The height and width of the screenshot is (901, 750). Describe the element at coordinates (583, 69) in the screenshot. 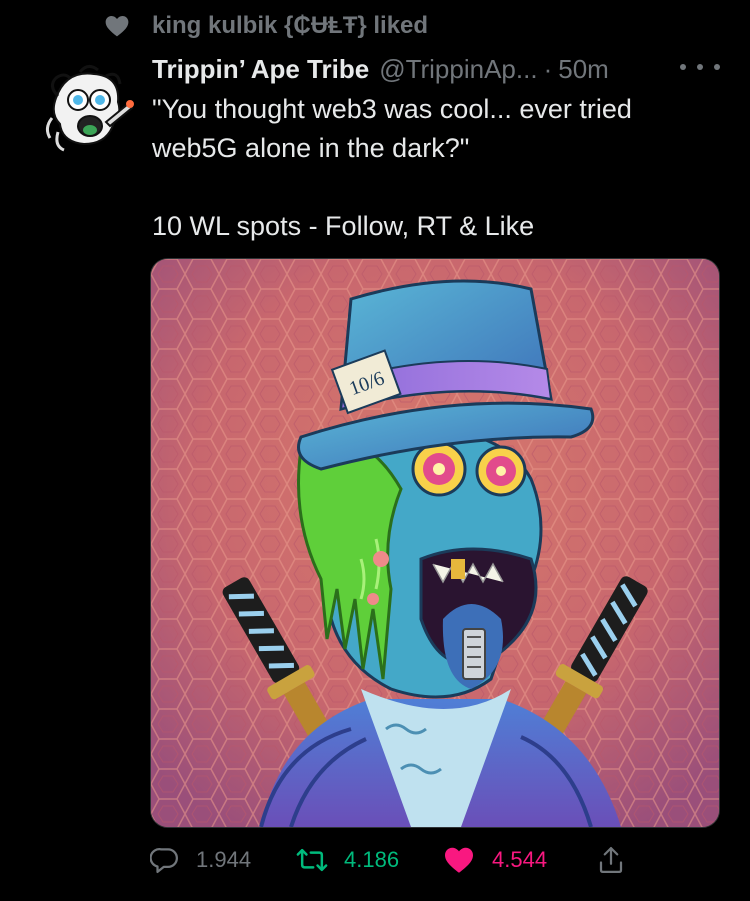

I see `tweet-timestamp: 50m` at that location.